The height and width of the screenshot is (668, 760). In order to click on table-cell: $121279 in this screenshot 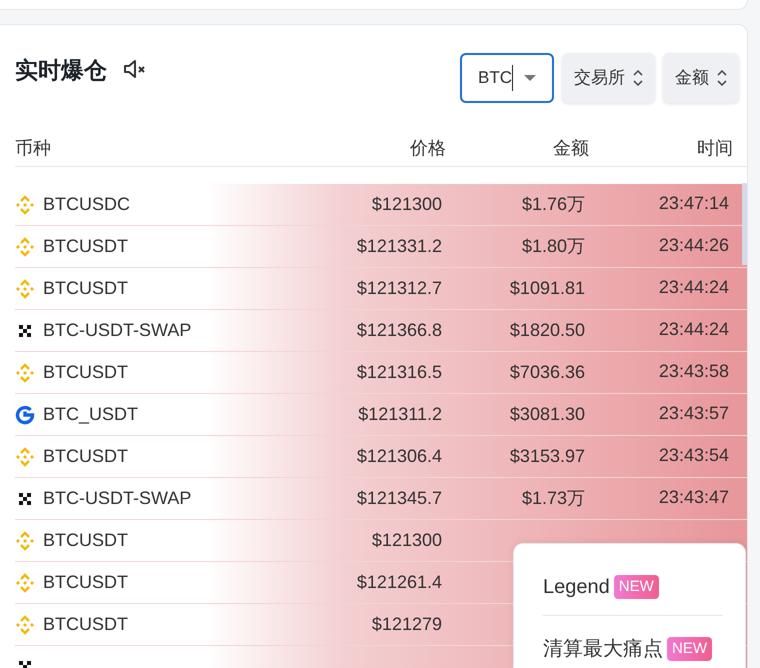, I will do `click(407, 624)`.